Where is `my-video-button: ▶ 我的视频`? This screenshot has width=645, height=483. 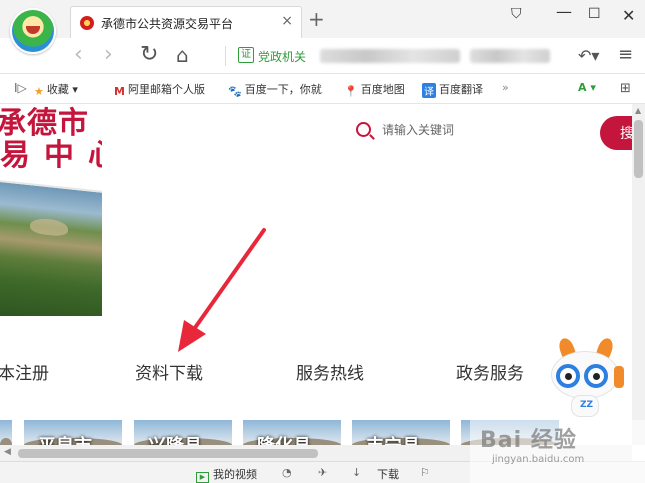 my-video-button: ▶ 我的视频 is located at coordinates (226, 474).